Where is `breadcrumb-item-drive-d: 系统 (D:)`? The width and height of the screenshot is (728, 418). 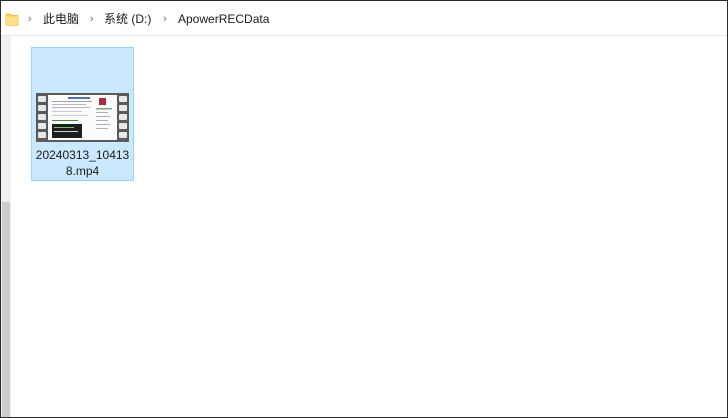 breadcrumb-item-drive-d: 系统 (D:) is located at coordinates (127, 19).